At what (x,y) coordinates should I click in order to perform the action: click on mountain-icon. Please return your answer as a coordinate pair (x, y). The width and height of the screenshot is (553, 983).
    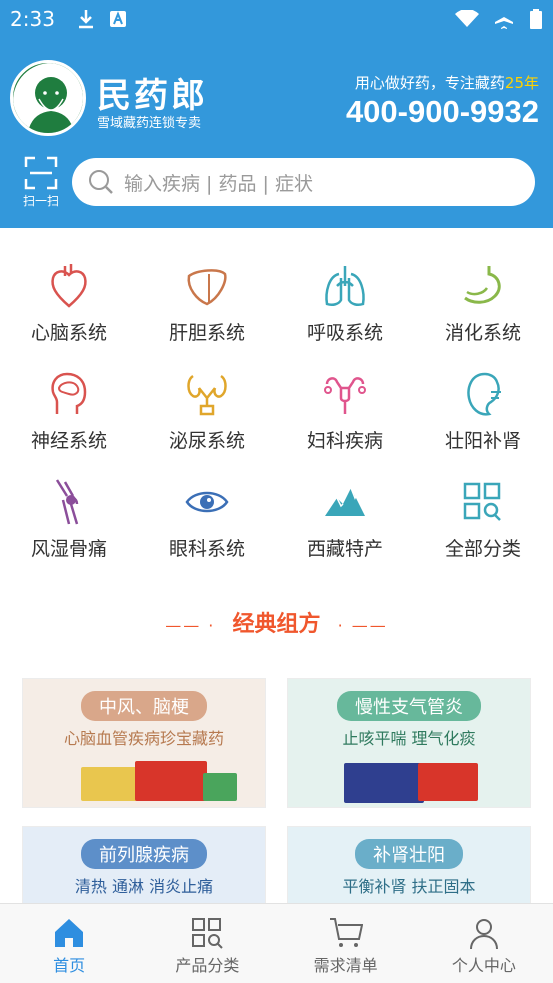
    Looking at the image, I should click on (345, 501).